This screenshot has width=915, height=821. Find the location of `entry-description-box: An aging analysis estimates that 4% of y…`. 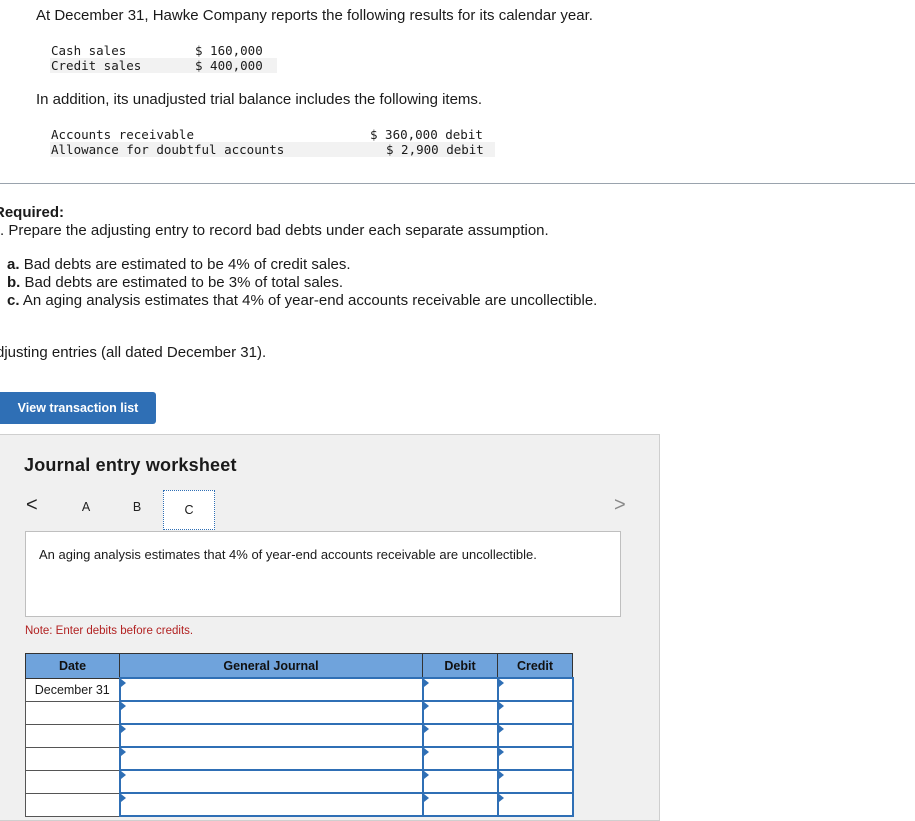

entry-description-box: An aging analysis estimates that 4% of y… is located at coordinates (323, 574).